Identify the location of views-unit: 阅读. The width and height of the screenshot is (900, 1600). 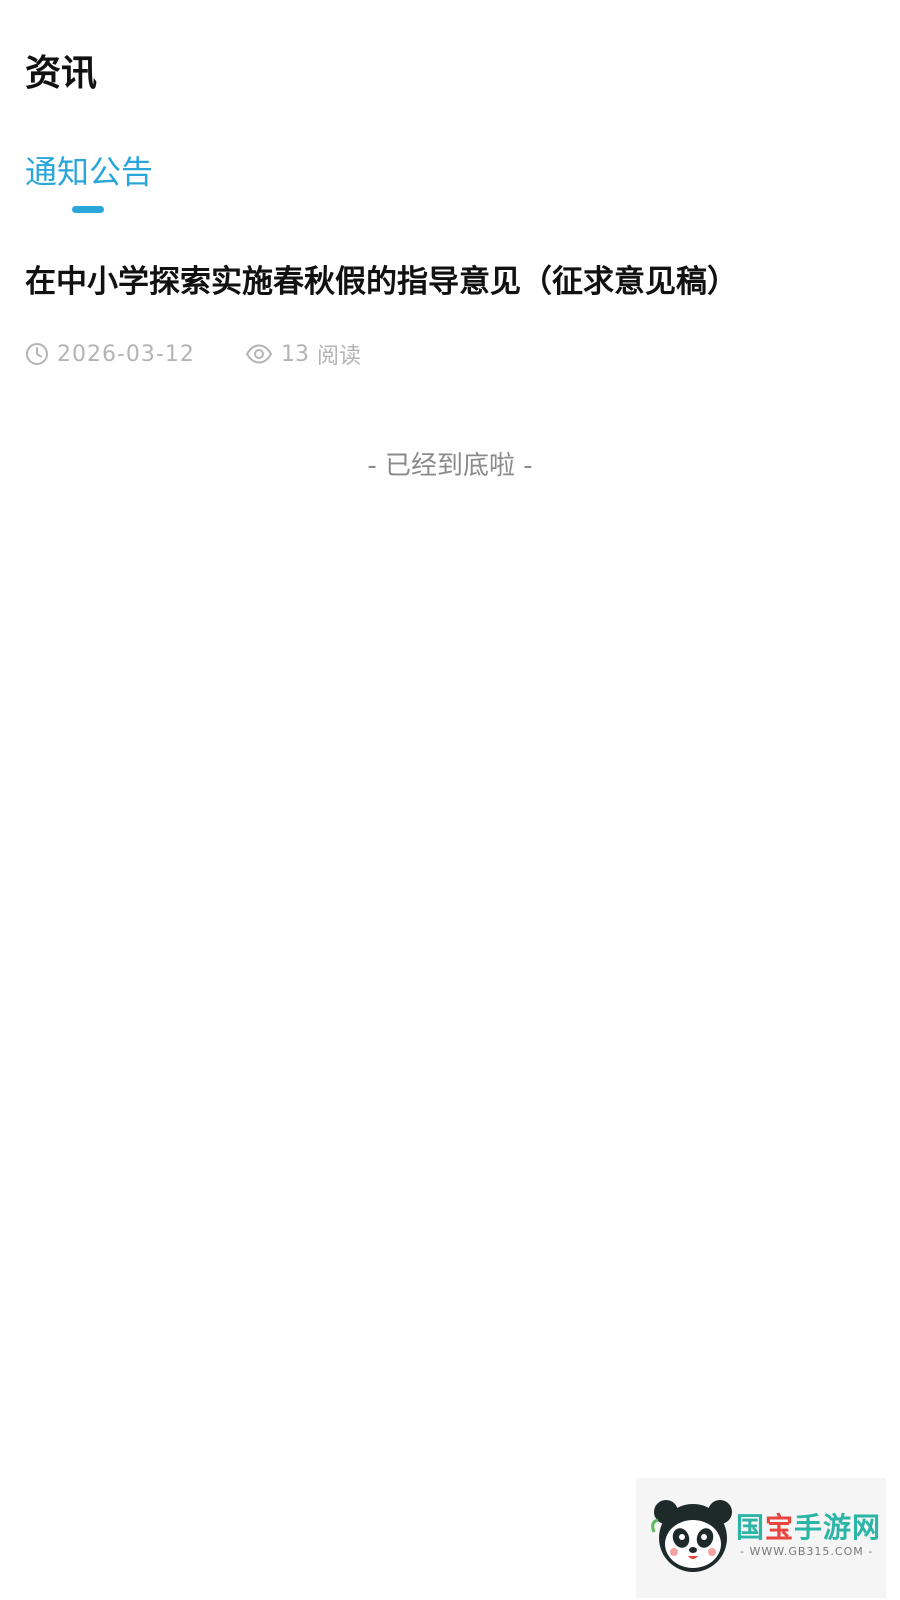
(339, 356).